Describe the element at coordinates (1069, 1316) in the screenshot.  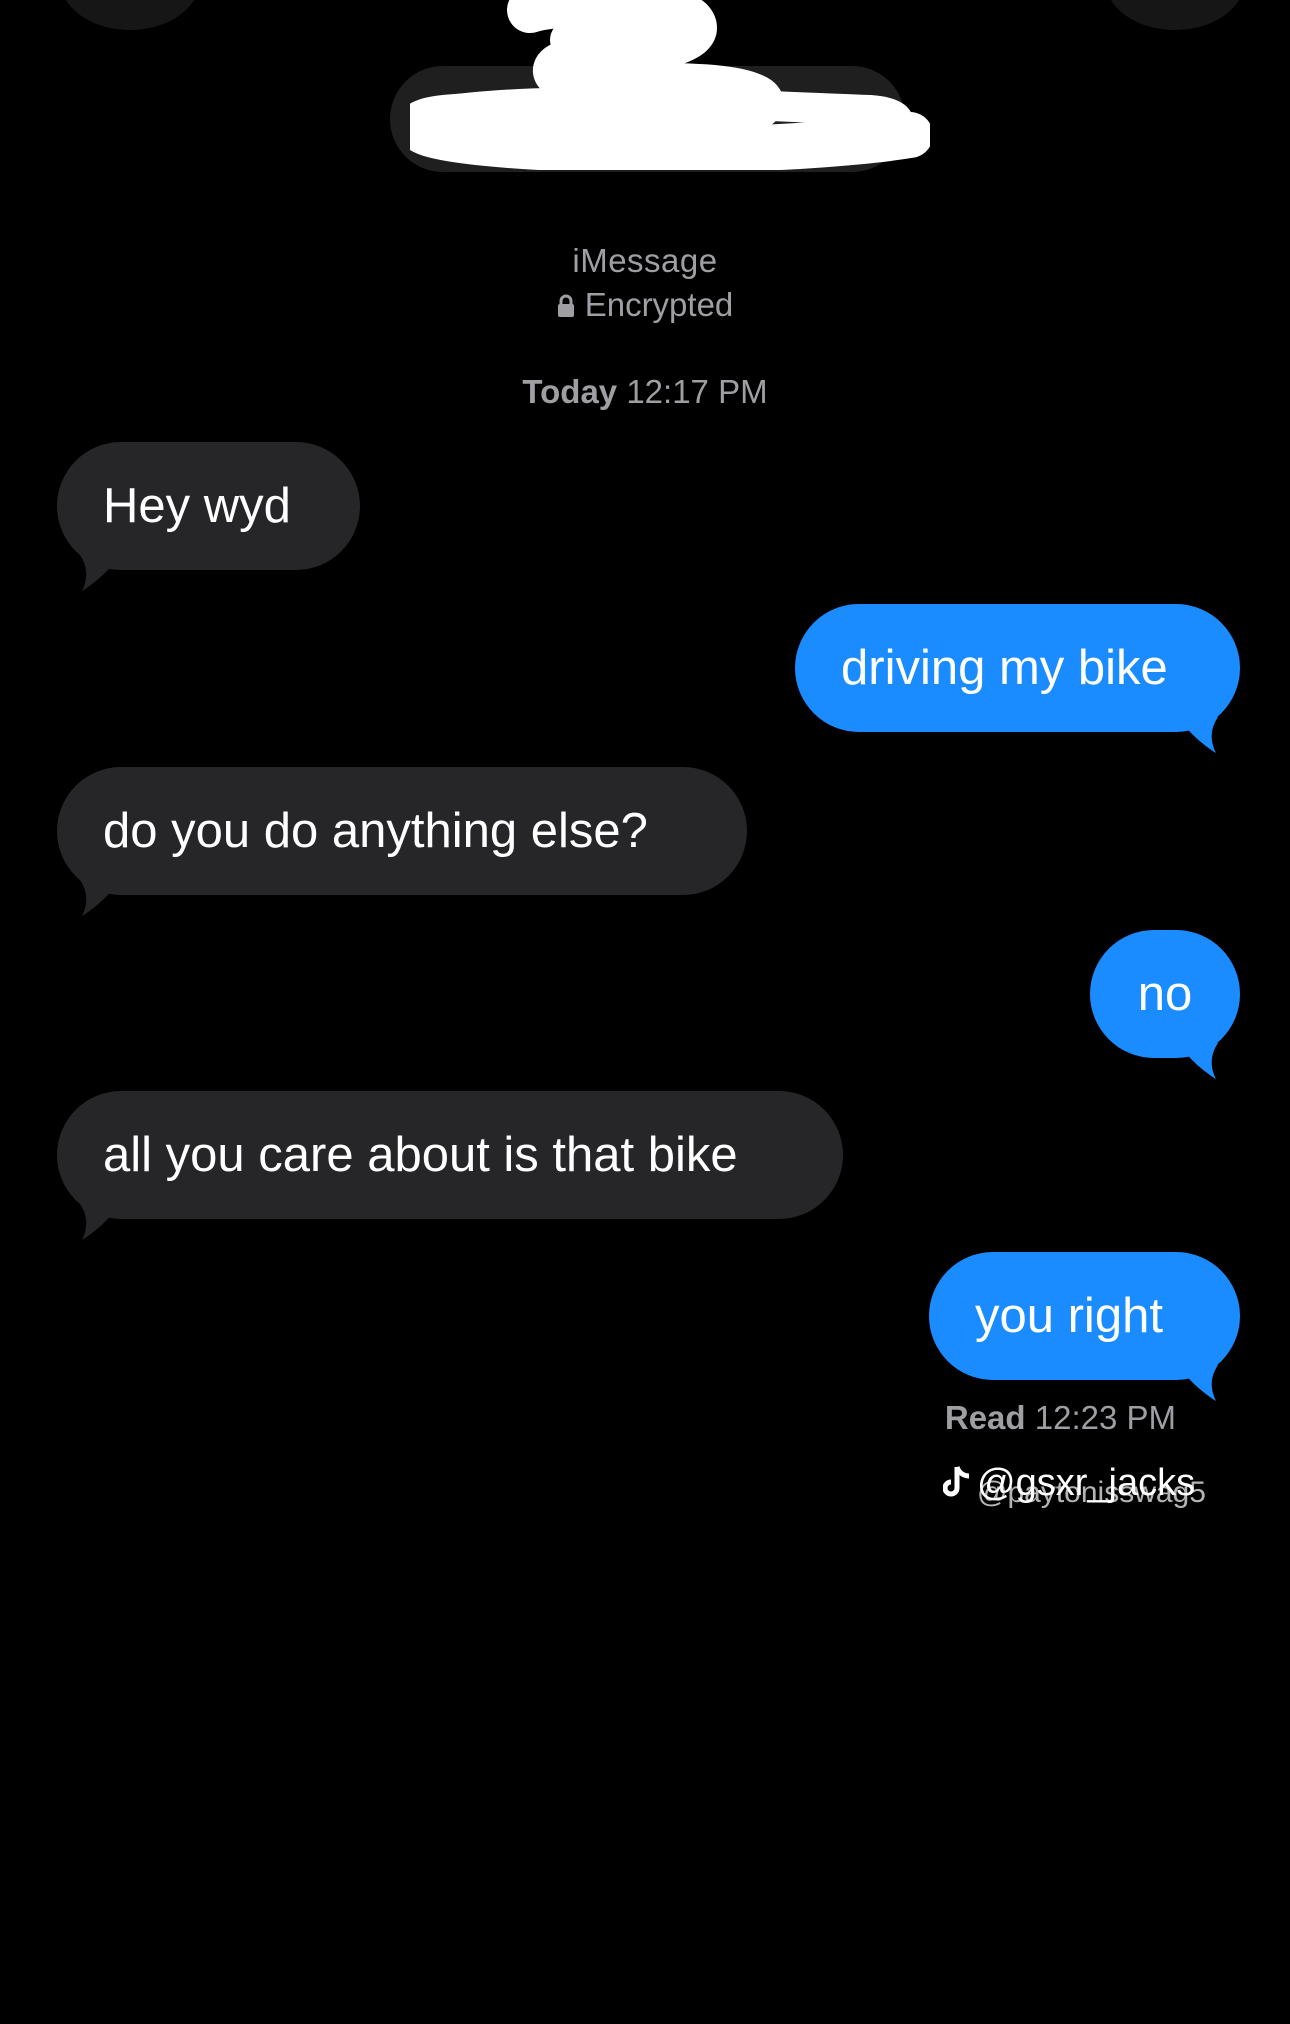
I see `message-text: you right` at that location.